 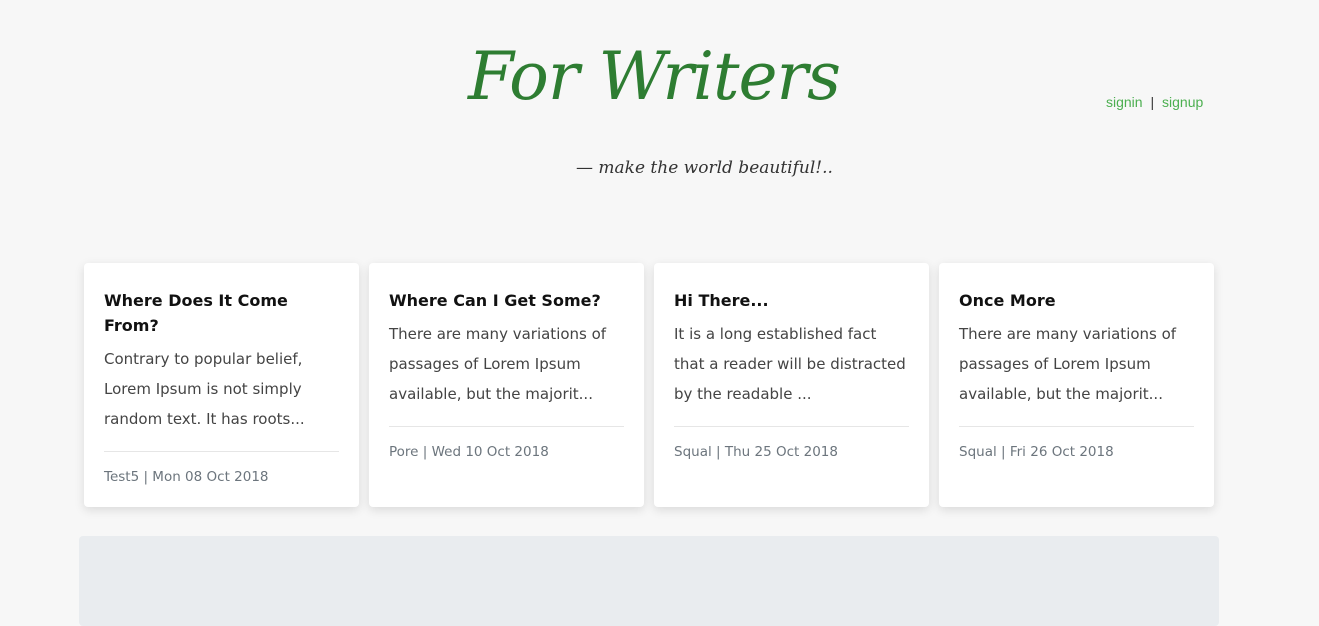 What do you see at coordinates (506, 300) in the screenshot?
I see `post-title: Where Can I Get Some?` at bounding box center [506, 300].